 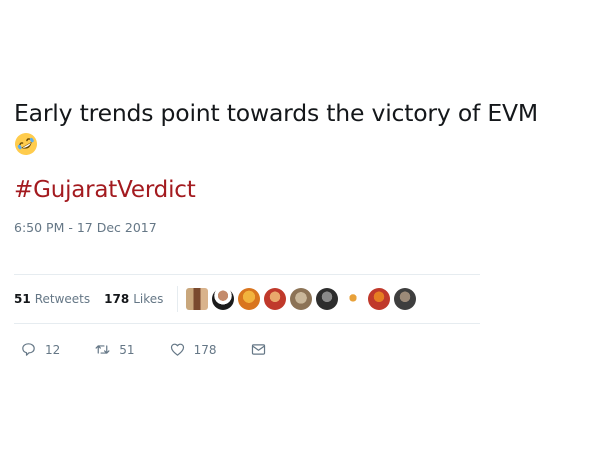 What do you see at coordinates (25, 144) in the screenshot?
I see `laughing-emoji-icon` at bounding box center [25, 144].